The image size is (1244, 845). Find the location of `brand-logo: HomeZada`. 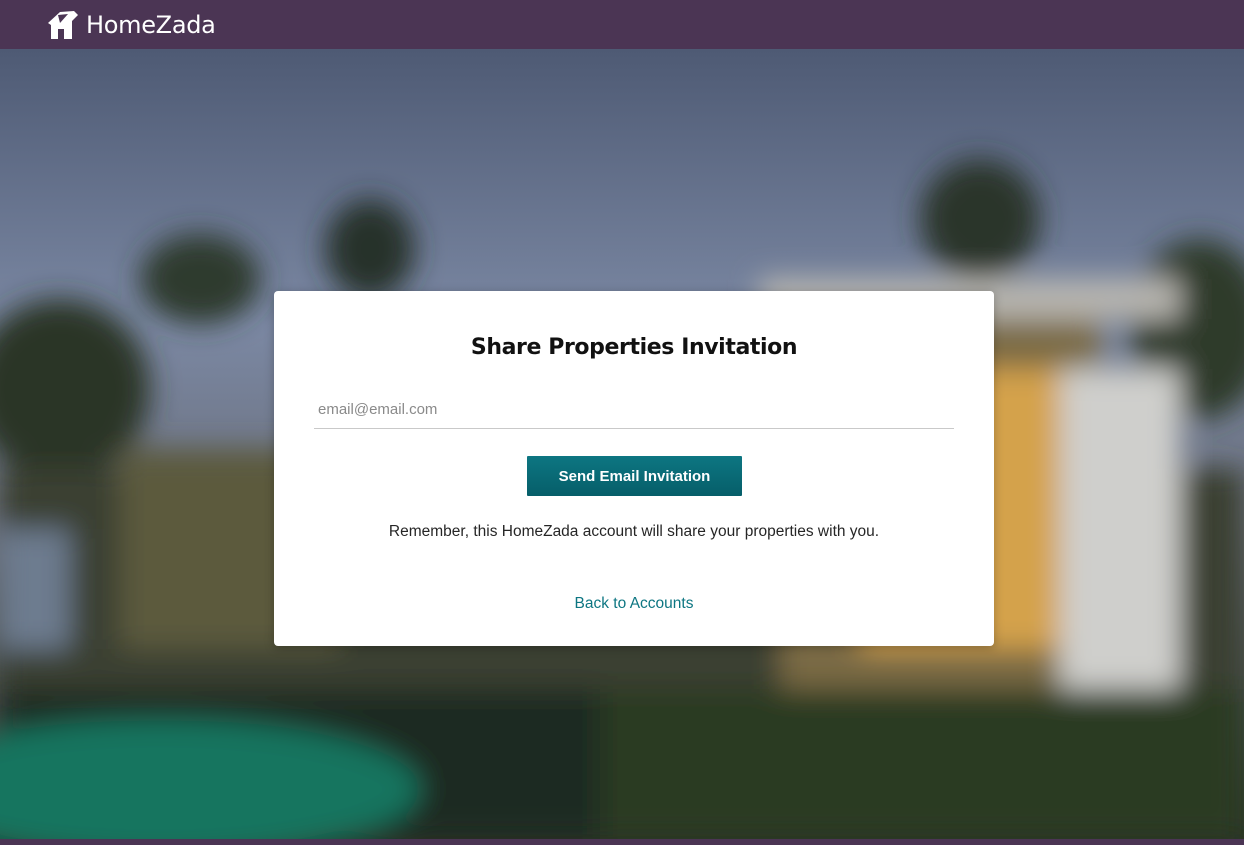

brand-logo: HomeZada is located at coordinates (131, 25).